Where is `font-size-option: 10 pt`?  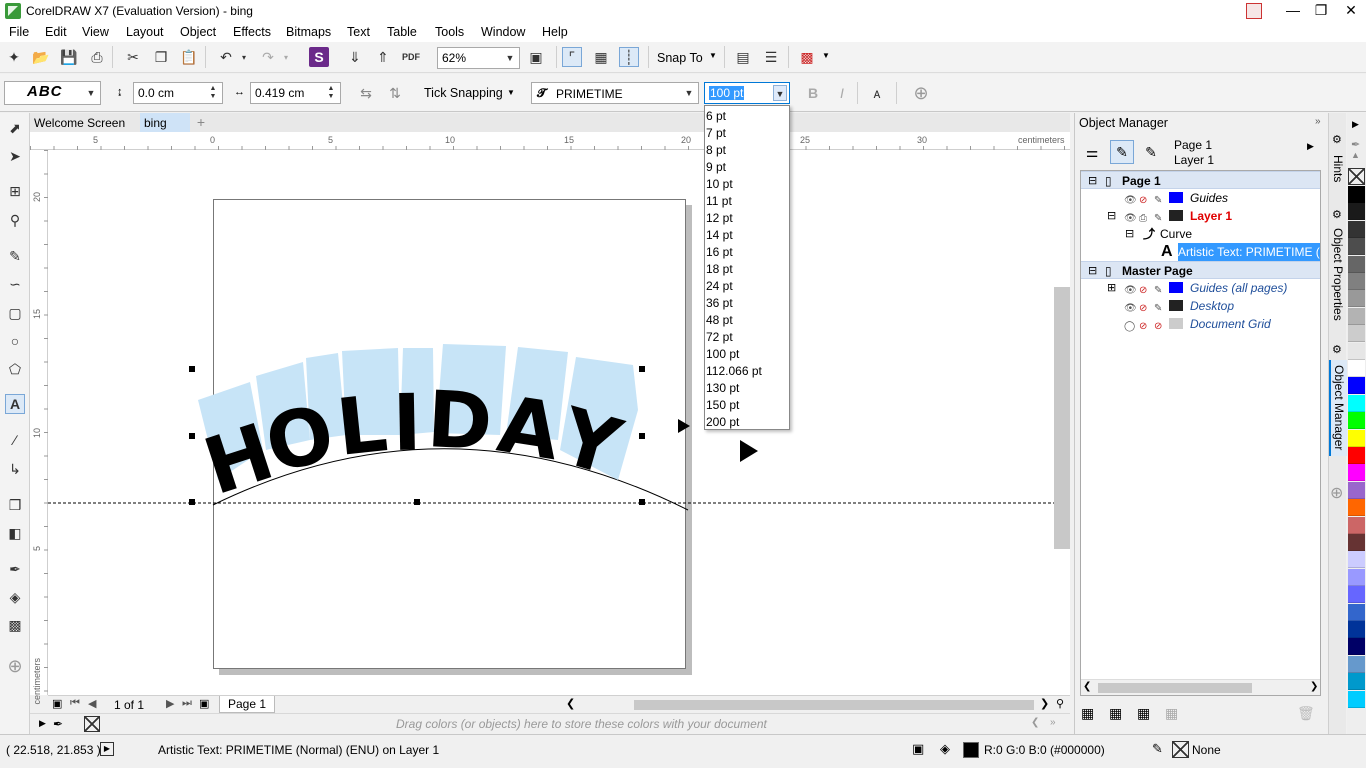 font-size-option: 10 pt is located at coordinates (747, 184).